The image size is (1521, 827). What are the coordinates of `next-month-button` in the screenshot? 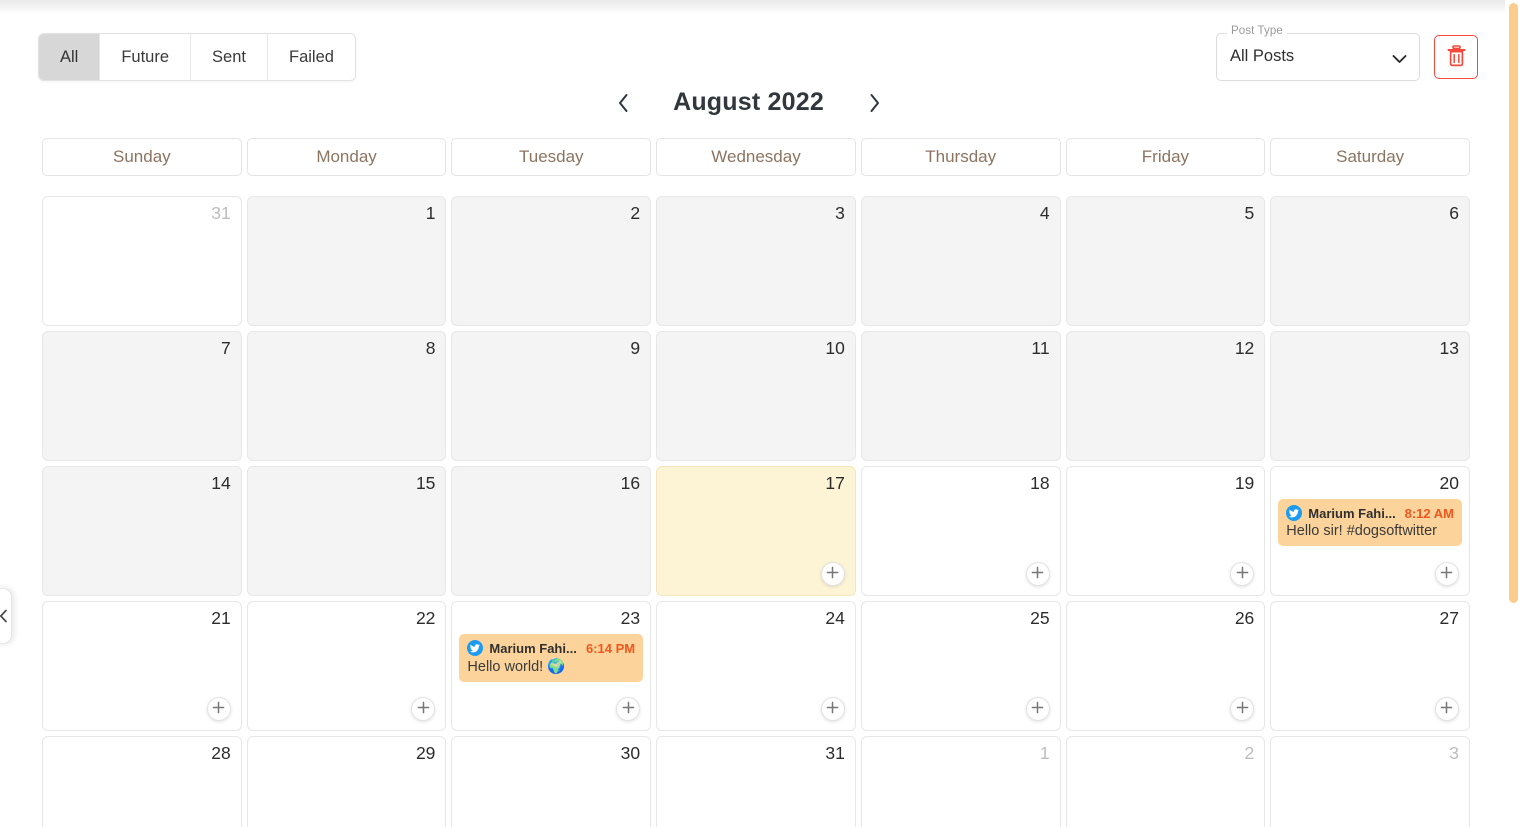 It's located at (874, 103).